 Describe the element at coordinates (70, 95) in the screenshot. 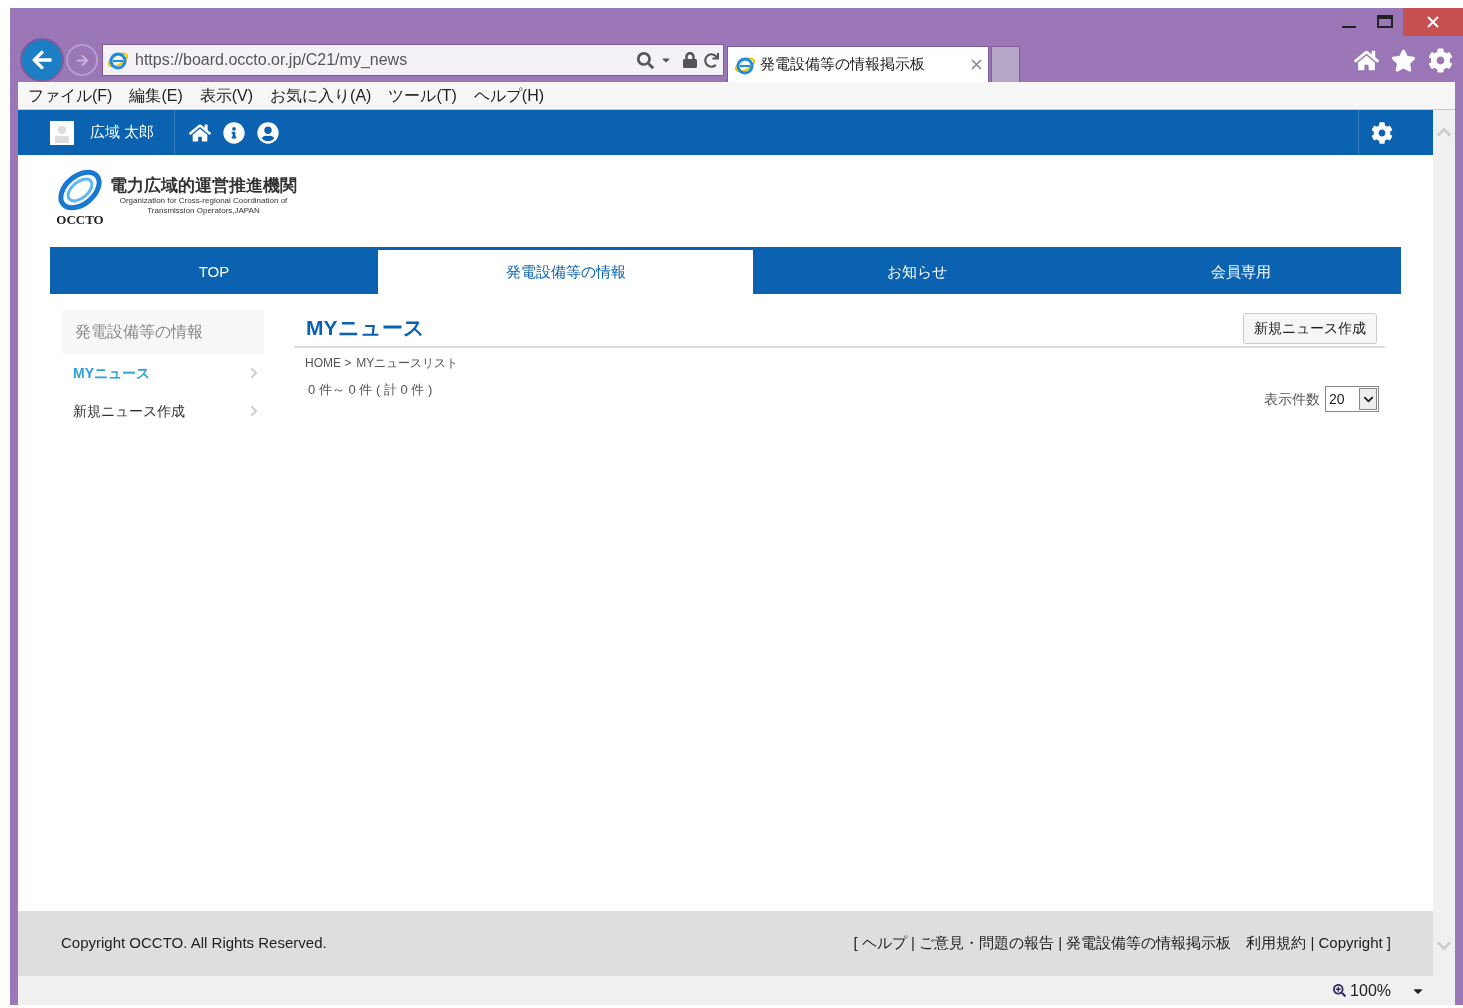

I see `menu-item: ファイル(F)` at that location.